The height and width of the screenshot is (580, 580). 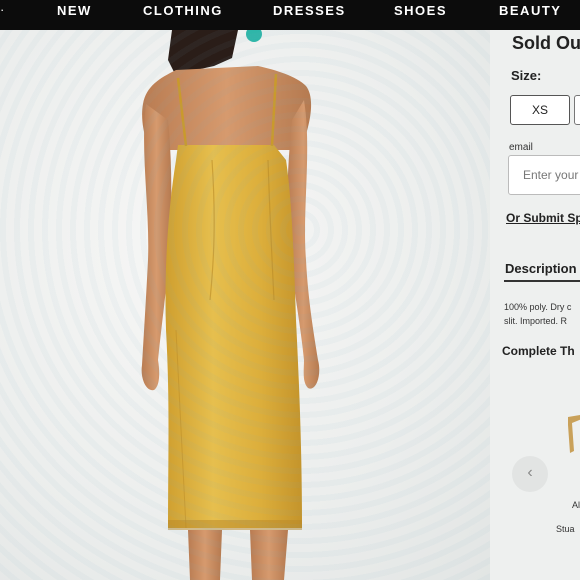 What do you see at coordinates (183, 10) in the screenshot?
I see `nav-item-clothing: CLOTHING` at bounding box center [183, 10].